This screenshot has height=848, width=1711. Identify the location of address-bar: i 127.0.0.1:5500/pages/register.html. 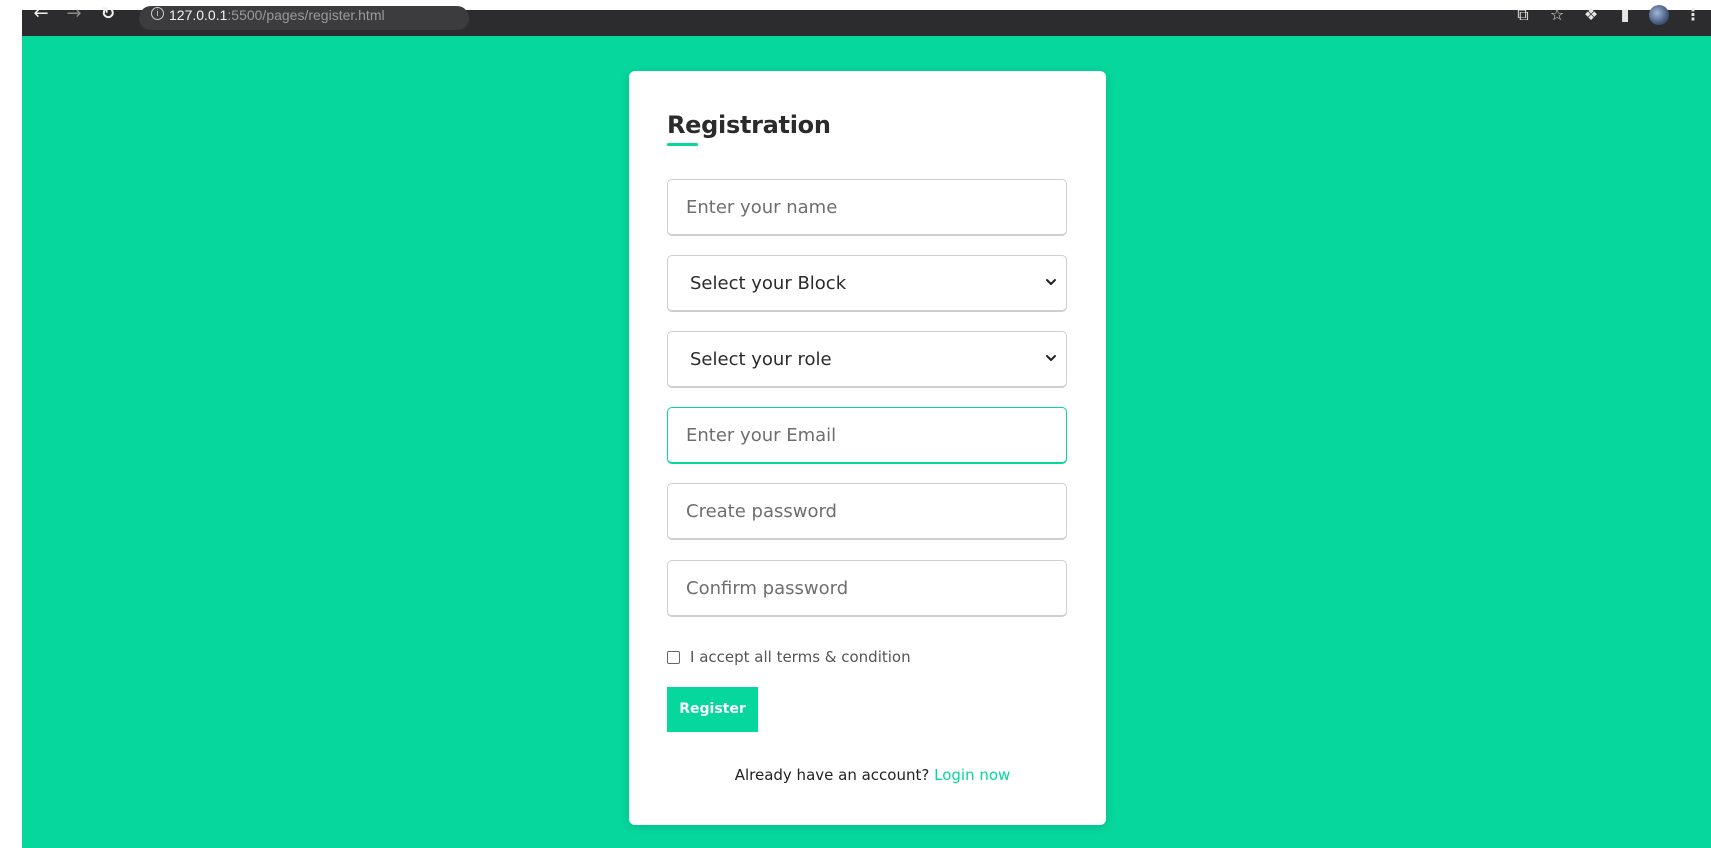
(304, 18).